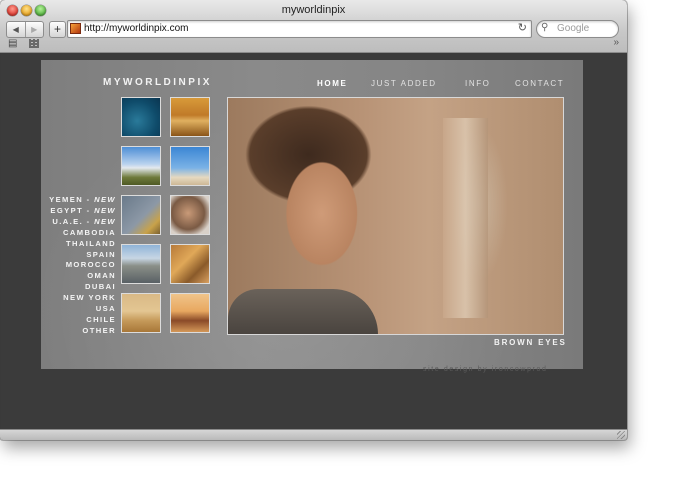  I want to click on top-sites-grid-icon, so click(34, 43).